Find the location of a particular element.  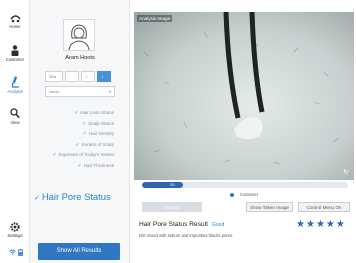

person-icon is located at coordinates (15, 50).